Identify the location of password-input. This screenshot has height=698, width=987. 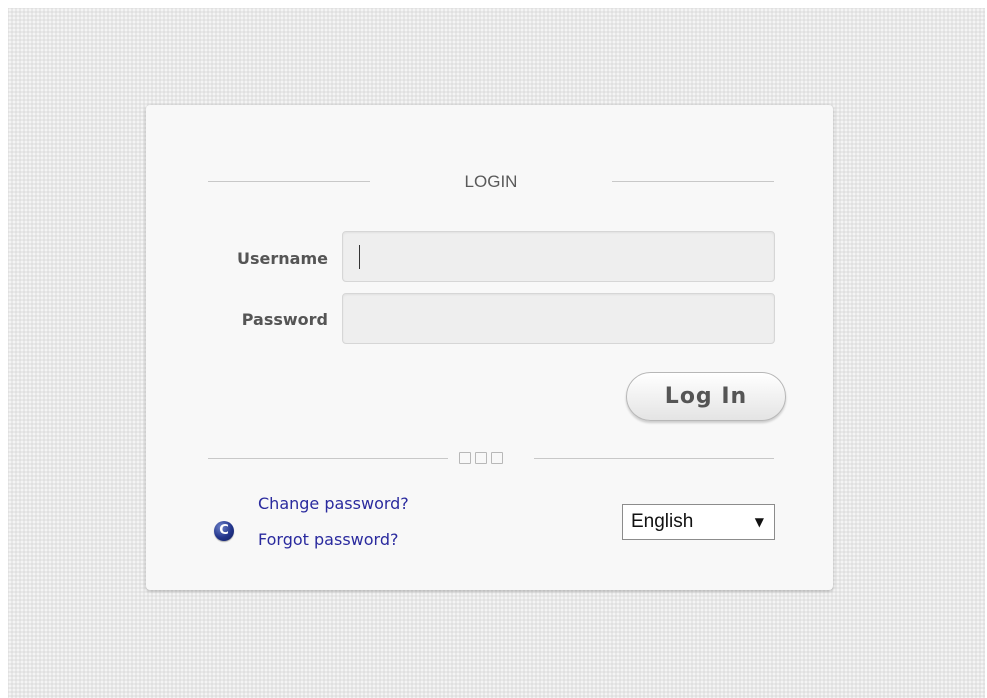
(558, 318).